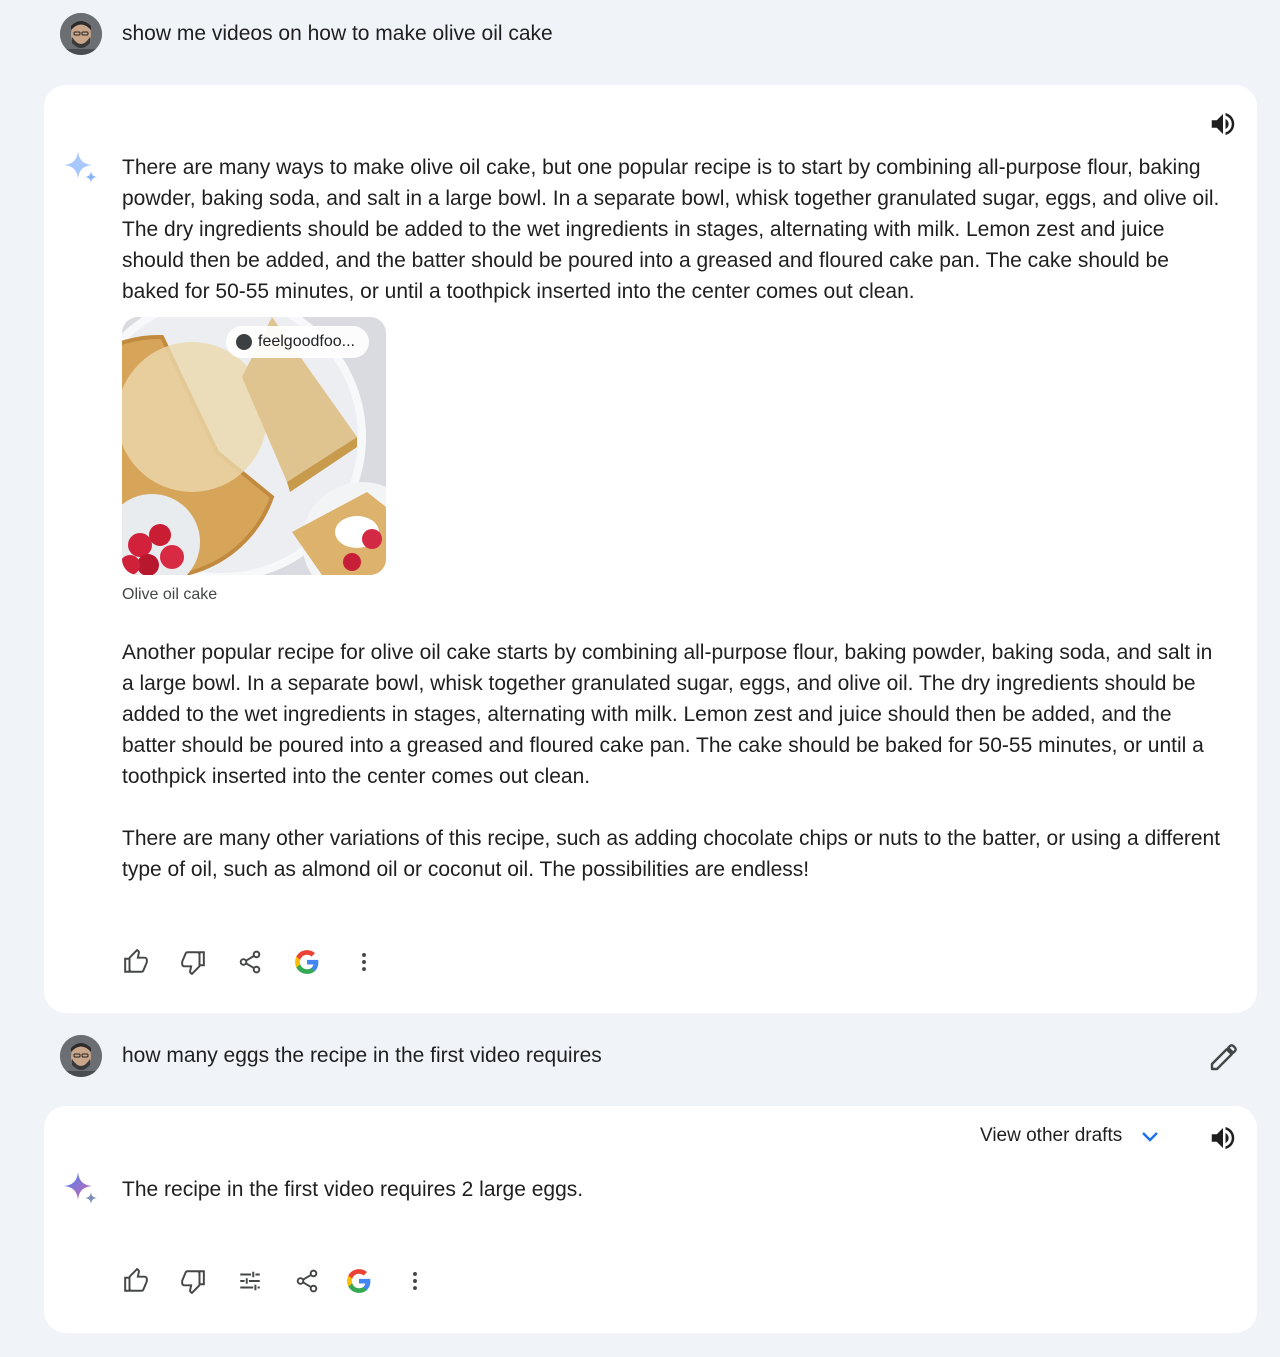 Image resolution: width=1280 pixels, height=1357 pixels. I want to click on view-other-drafts-button: View other drafts, so click(1071, 1136).